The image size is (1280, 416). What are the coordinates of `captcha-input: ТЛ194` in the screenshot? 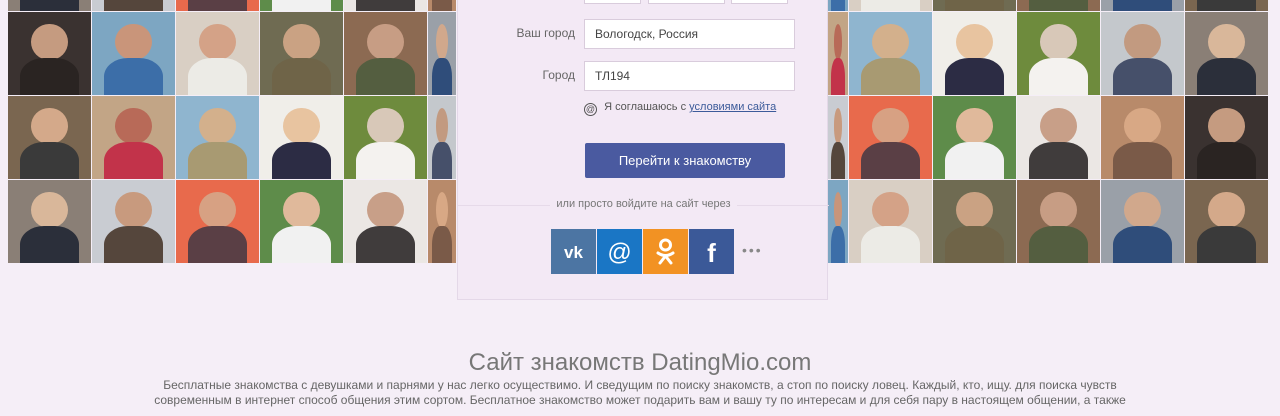 It's located at (689, 76).